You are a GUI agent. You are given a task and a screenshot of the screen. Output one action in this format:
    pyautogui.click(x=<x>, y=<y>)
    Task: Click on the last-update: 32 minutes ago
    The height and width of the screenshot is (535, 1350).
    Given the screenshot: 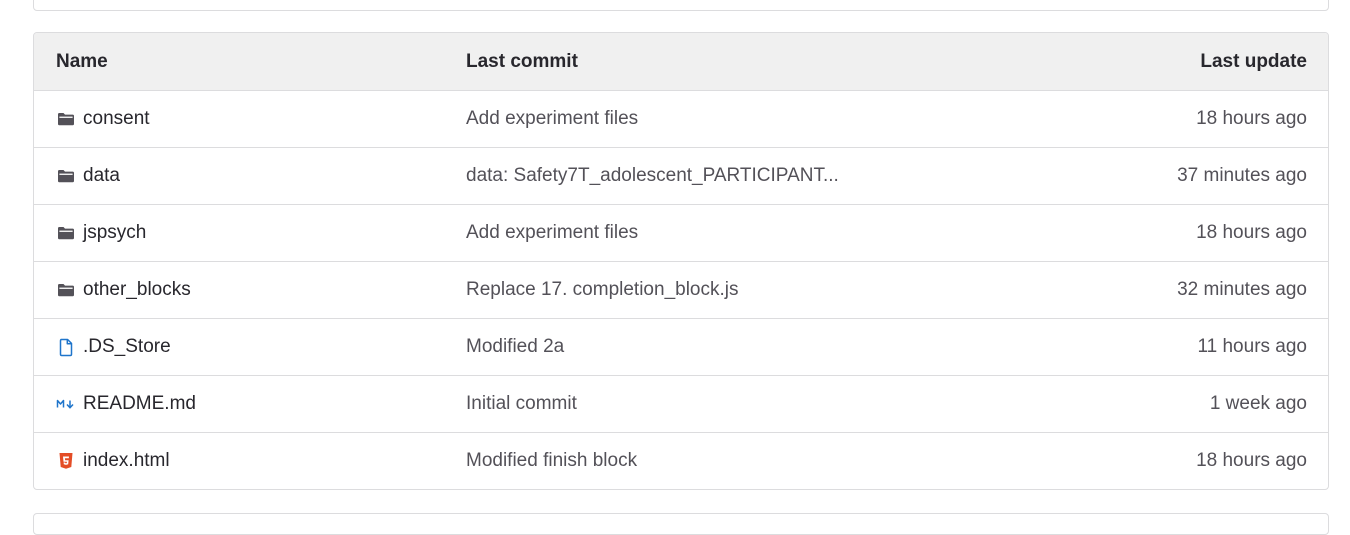 What is the action you would take?
    pyautogui.click(x=1242, y=289)
    